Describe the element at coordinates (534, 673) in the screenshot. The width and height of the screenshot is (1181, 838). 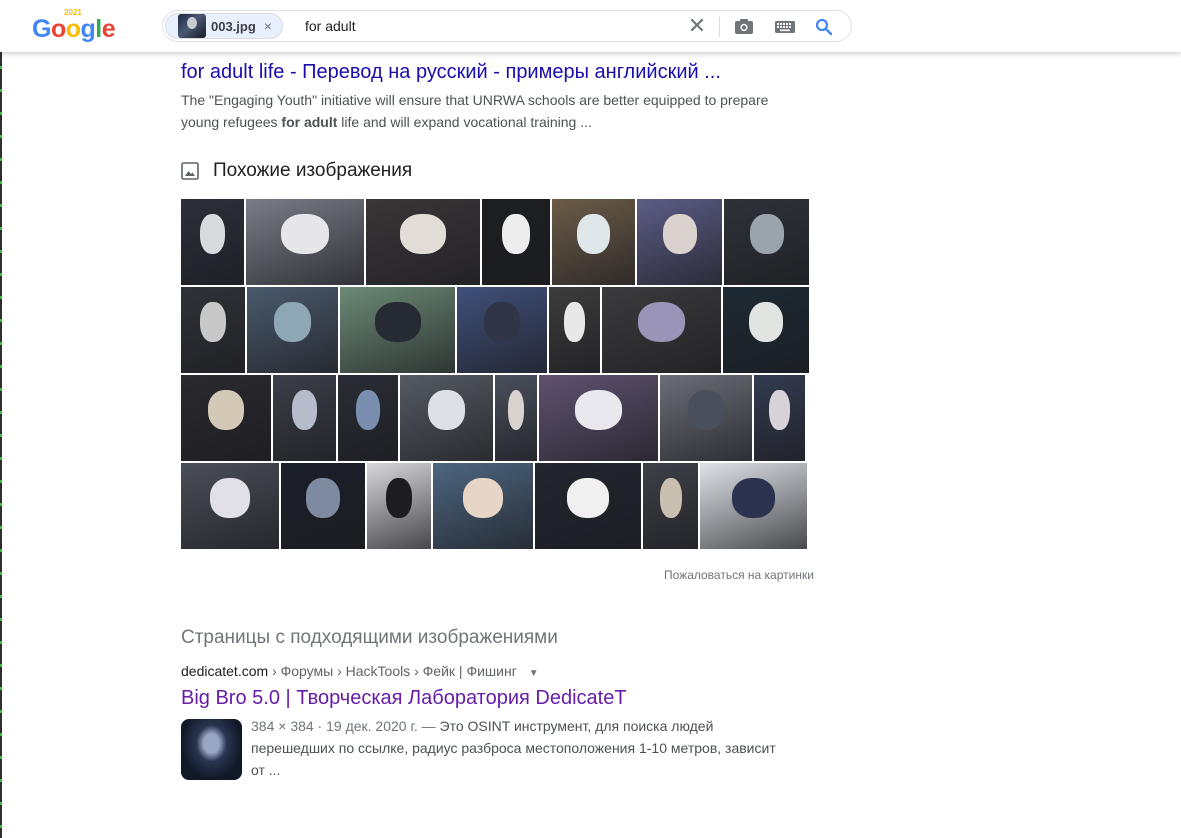
I see `chevron-down-icon: ▼` at that location.